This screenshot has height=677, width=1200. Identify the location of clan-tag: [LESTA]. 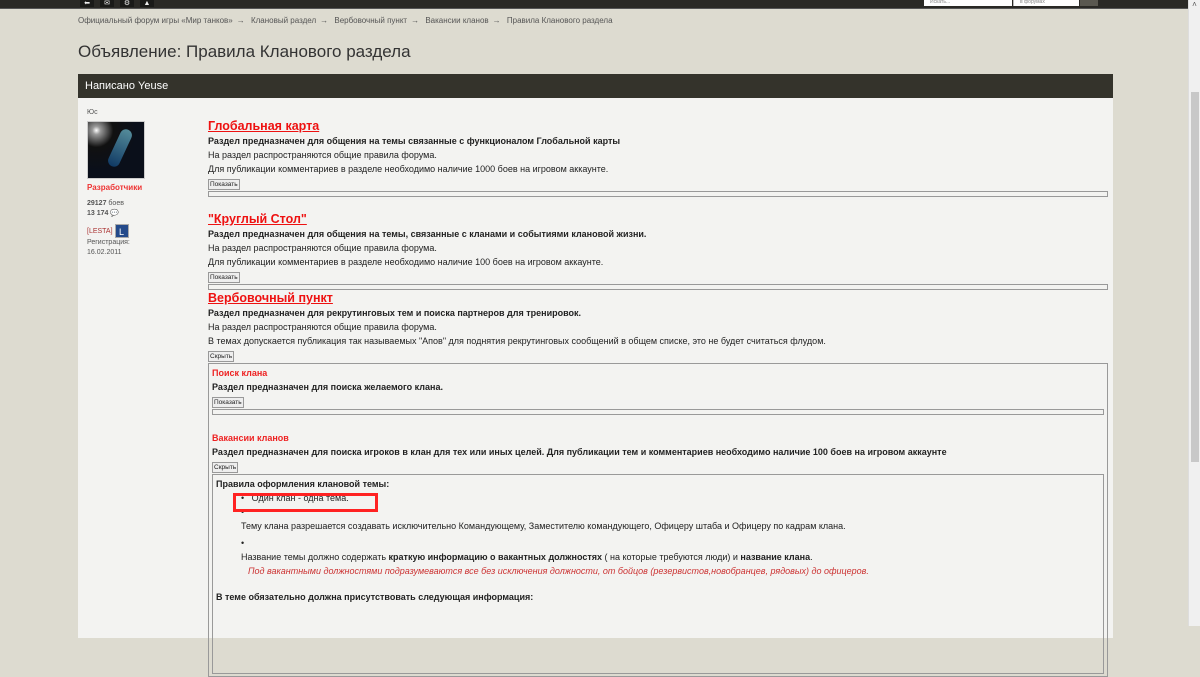
(100, 231).